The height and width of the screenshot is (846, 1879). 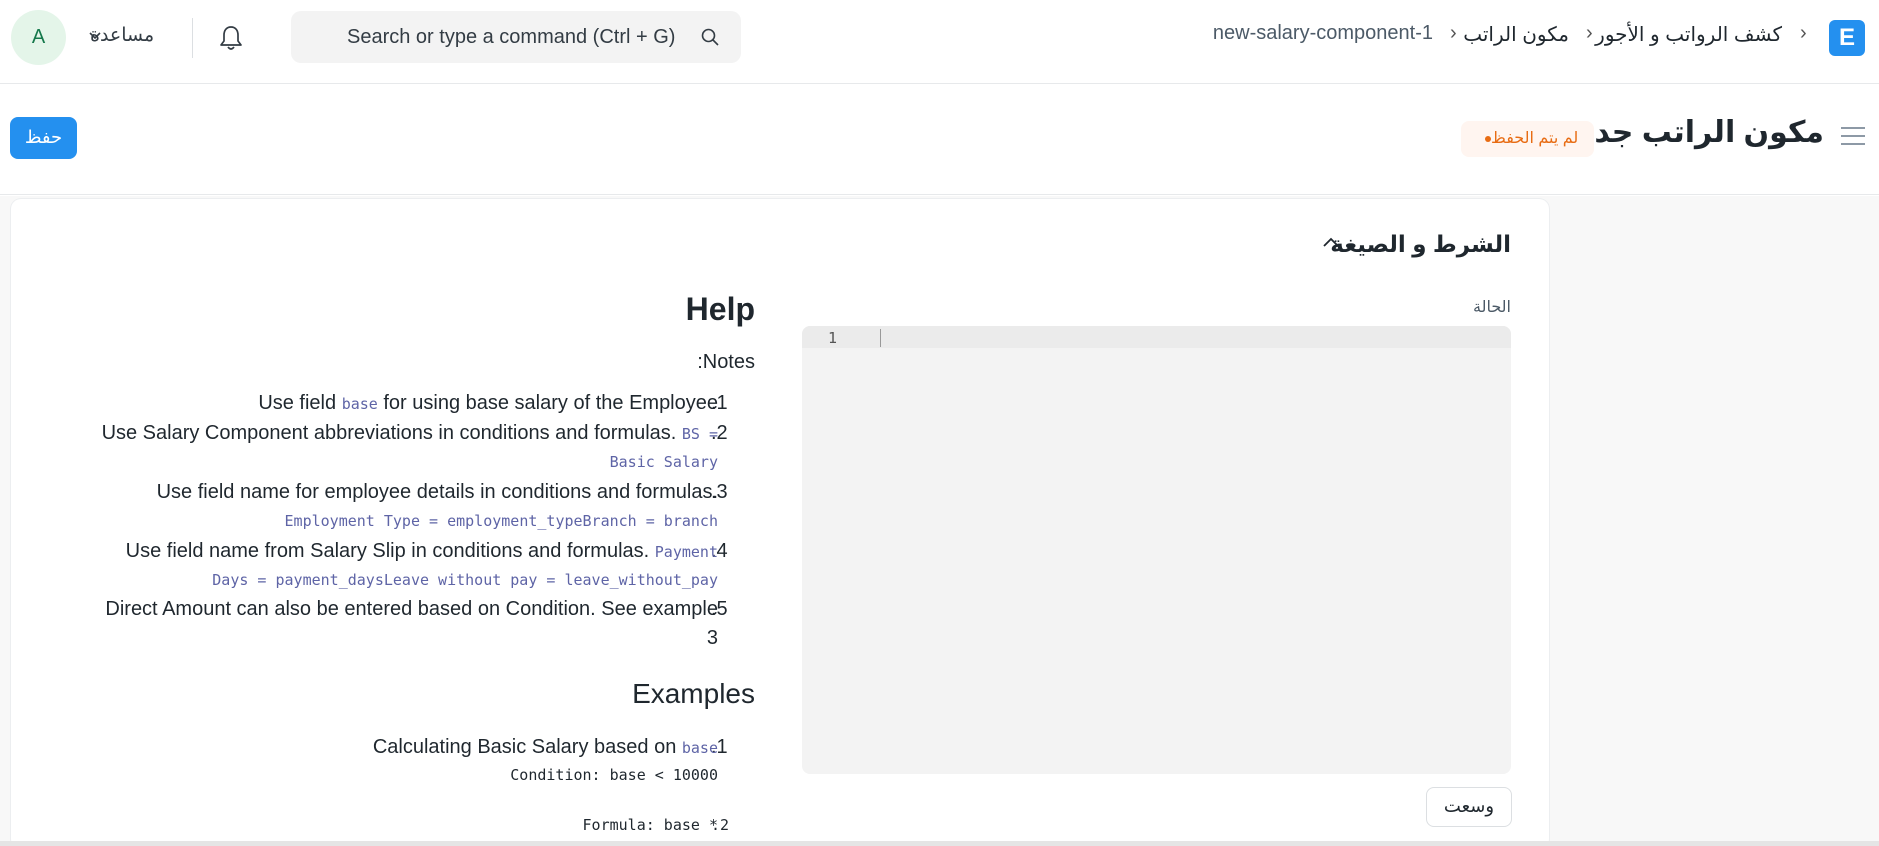 What do you see at coordinates (833, 338) in the screenshot?
I see `line-number: 1` at bounding box center [833, 338].